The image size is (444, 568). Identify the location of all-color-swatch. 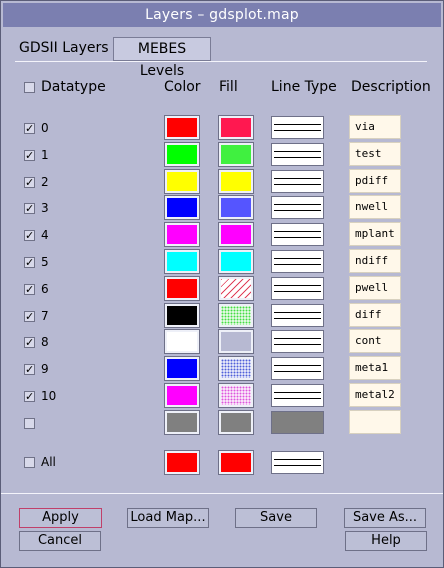
(182, 462).